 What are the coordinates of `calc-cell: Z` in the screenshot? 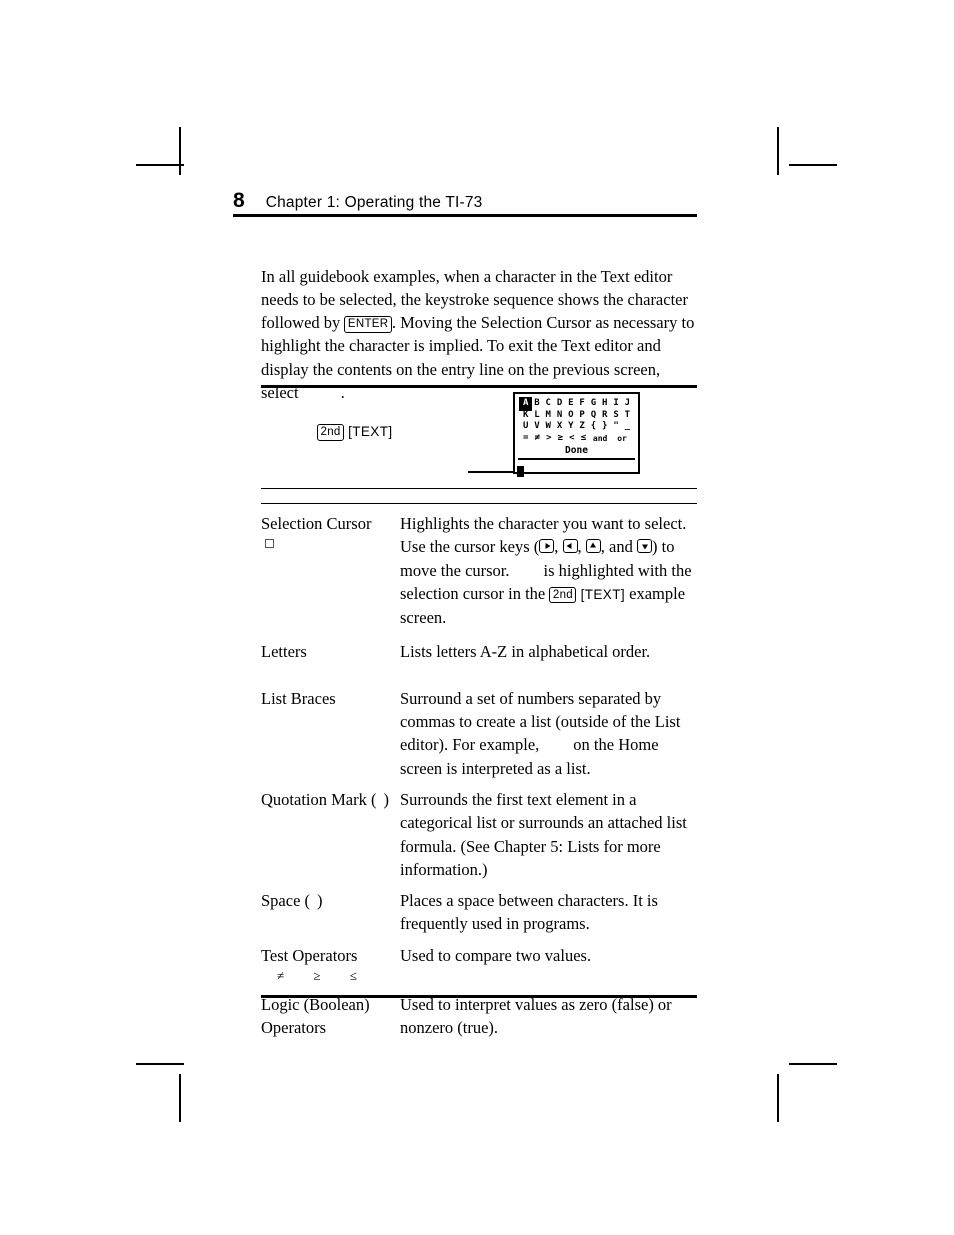 It's located at (582, 426).